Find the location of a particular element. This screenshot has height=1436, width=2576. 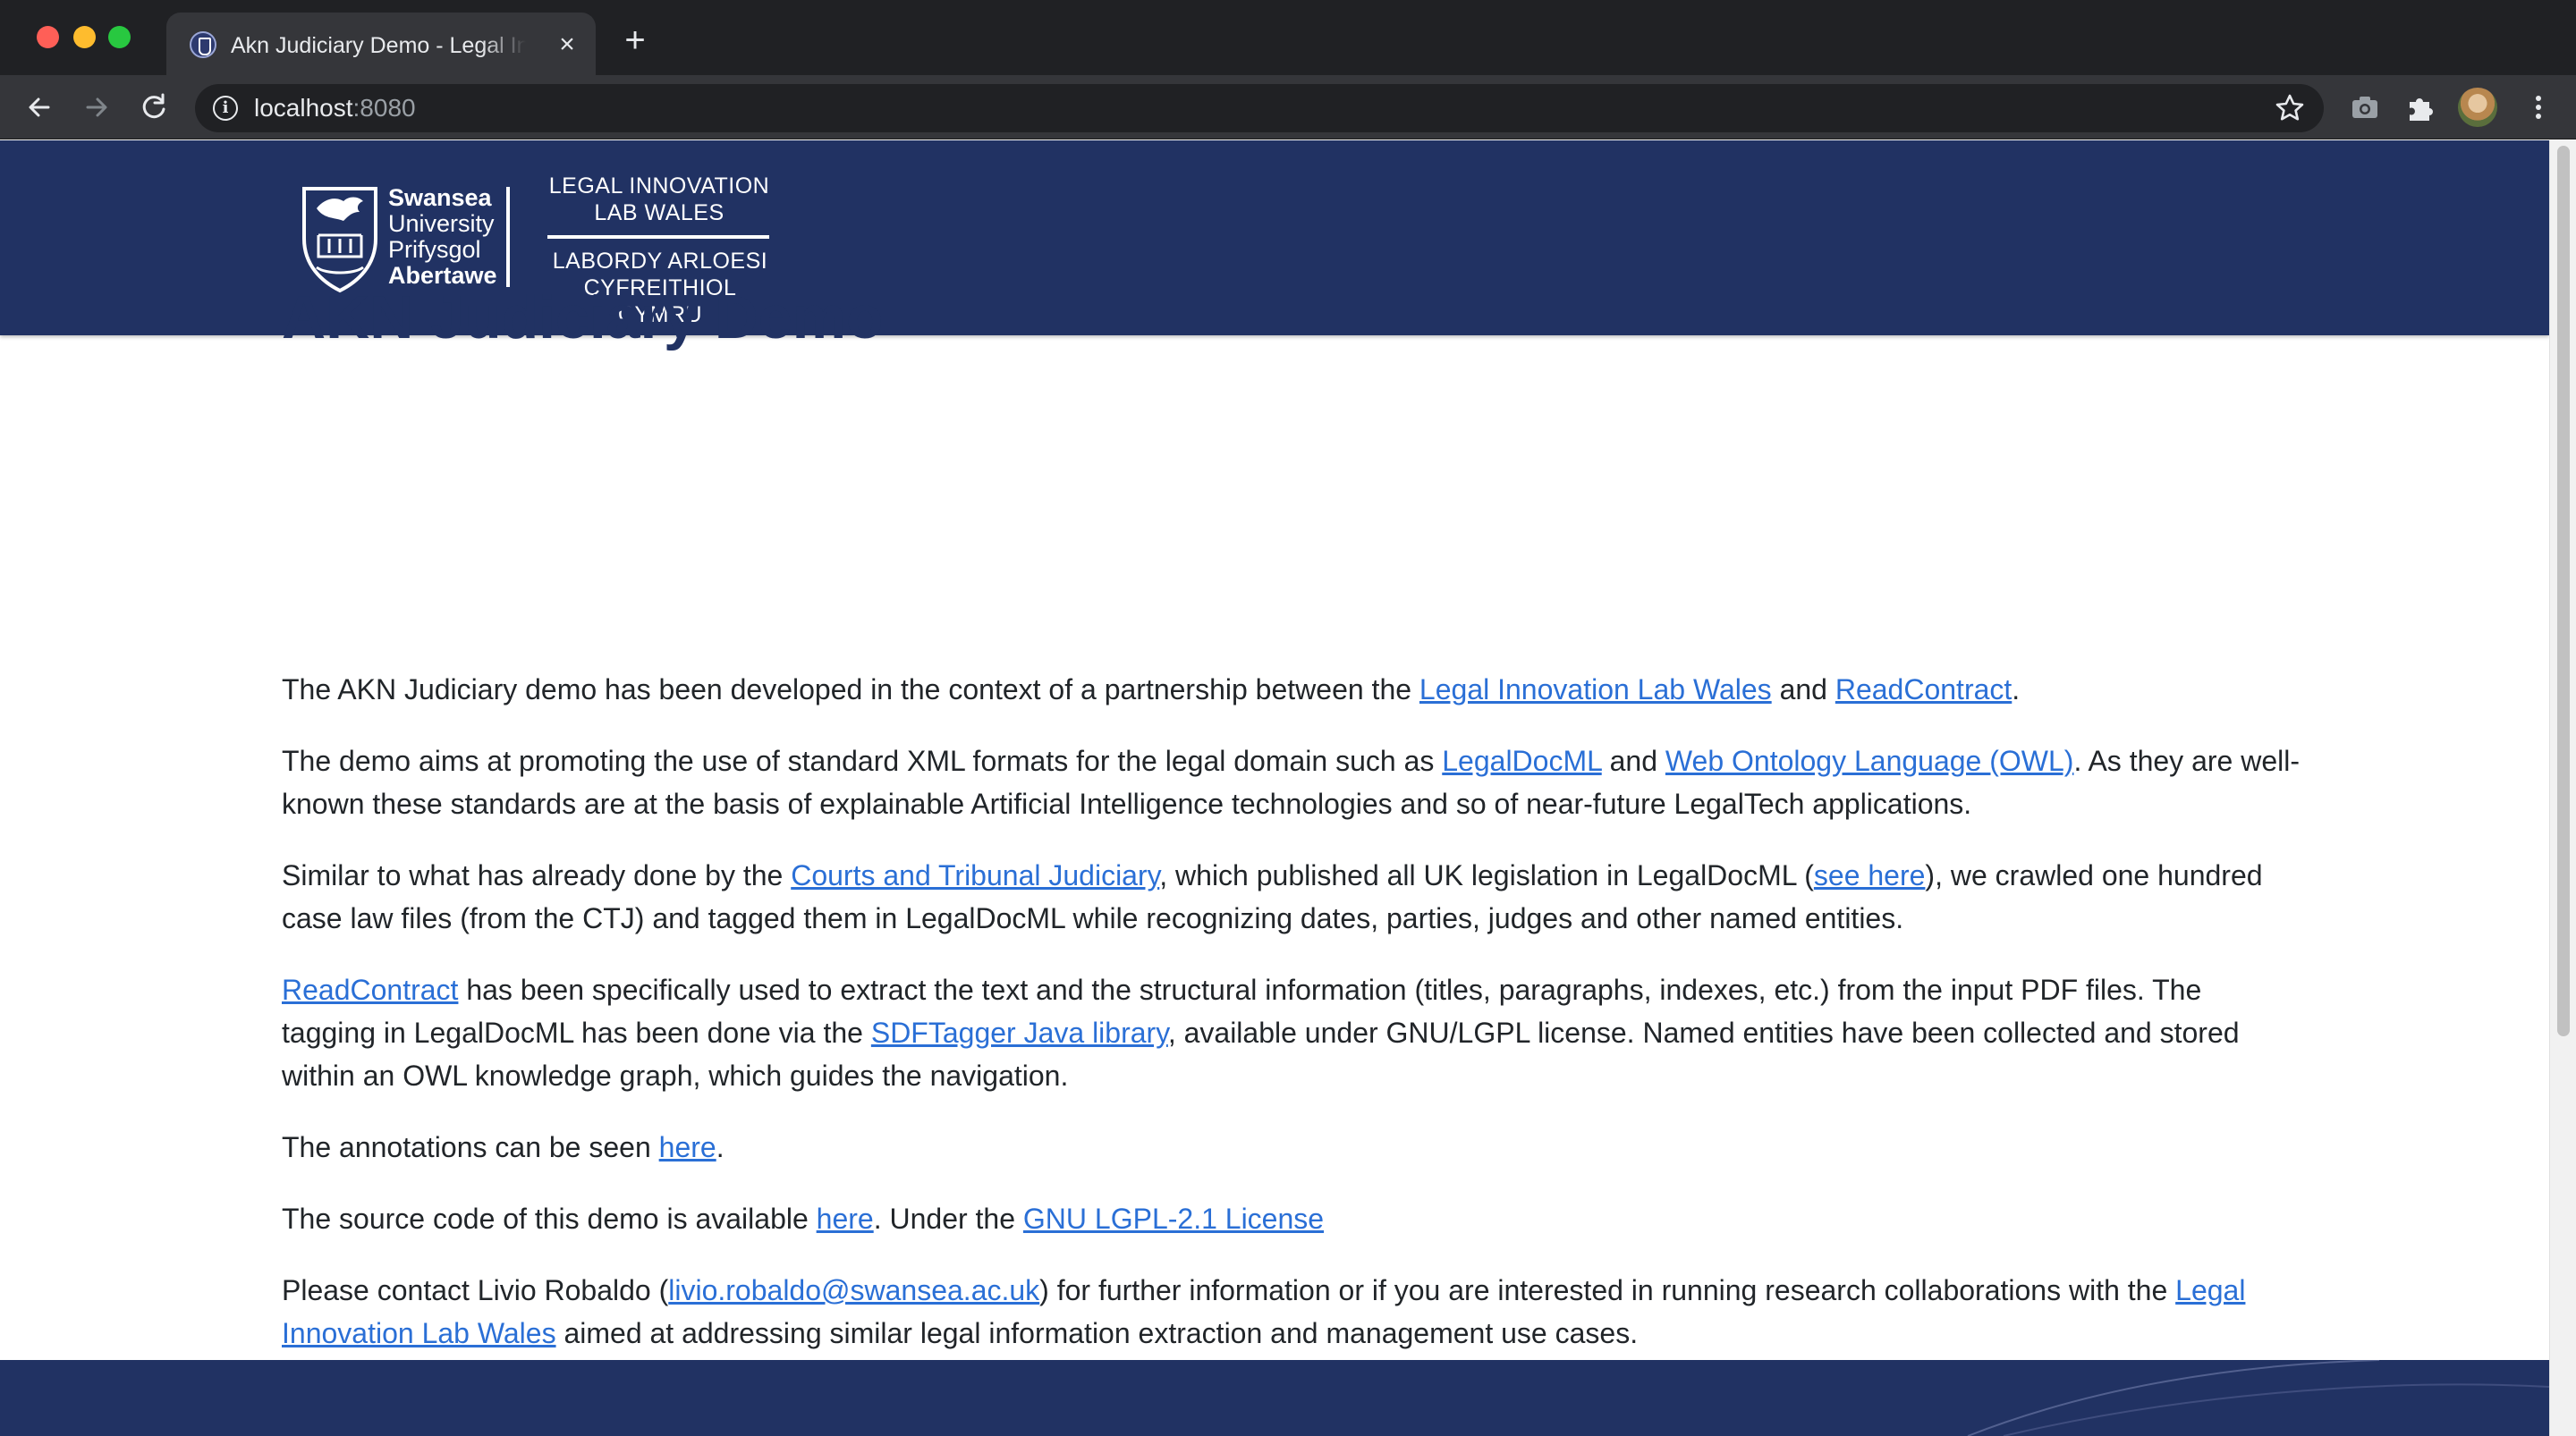

swansea-shield-logo-icon is located at coordinates (340, 238).